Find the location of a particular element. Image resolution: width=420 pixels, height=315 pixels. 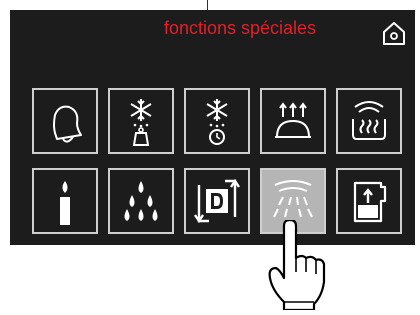

fill-water-icon is located at coordinates (370, 202).